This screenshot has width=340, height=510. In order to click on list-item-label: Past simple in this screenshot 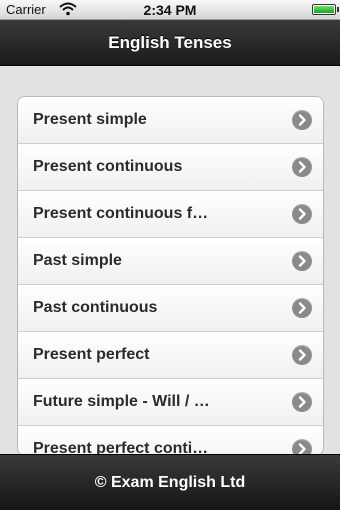, I will do `click(77, 260)`.